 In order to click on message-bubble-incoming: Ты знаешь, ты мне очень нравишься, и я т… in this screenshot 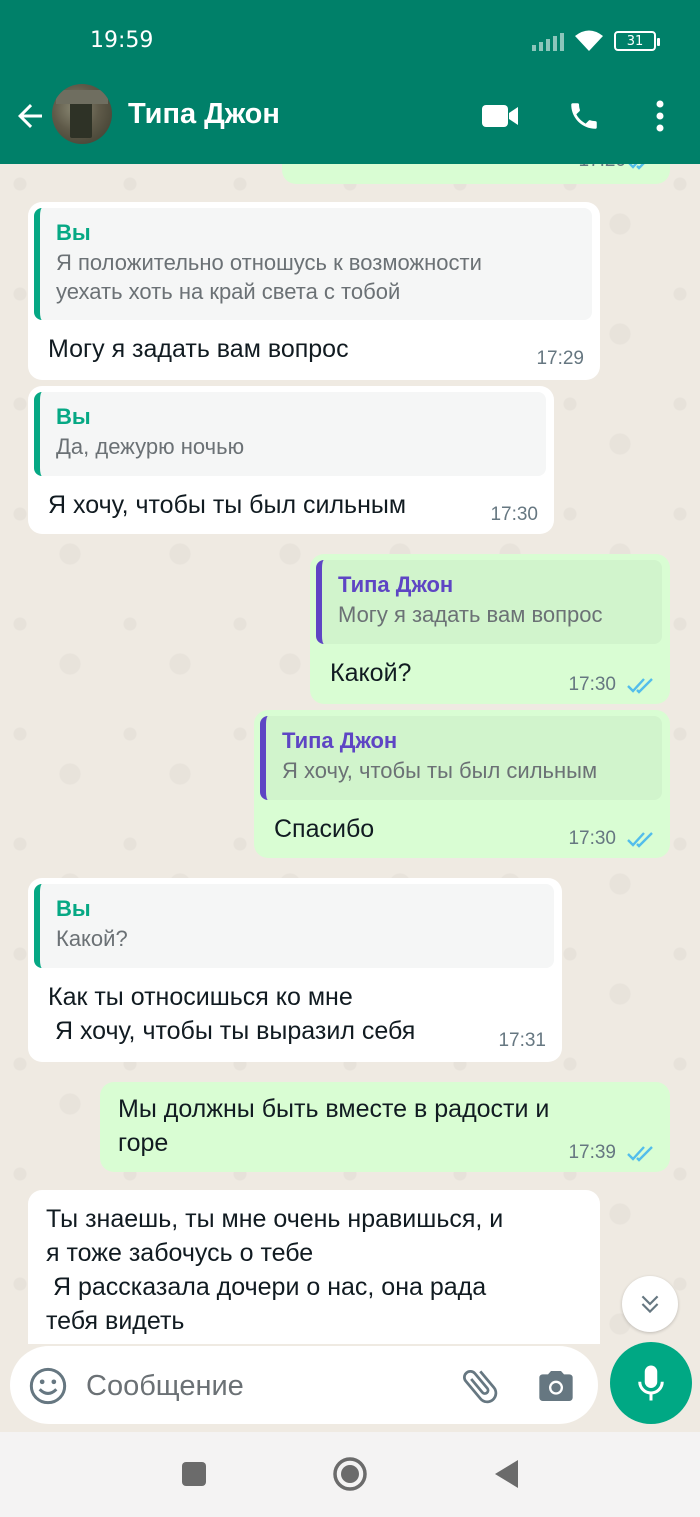, I will do `click(314, 1267)`.